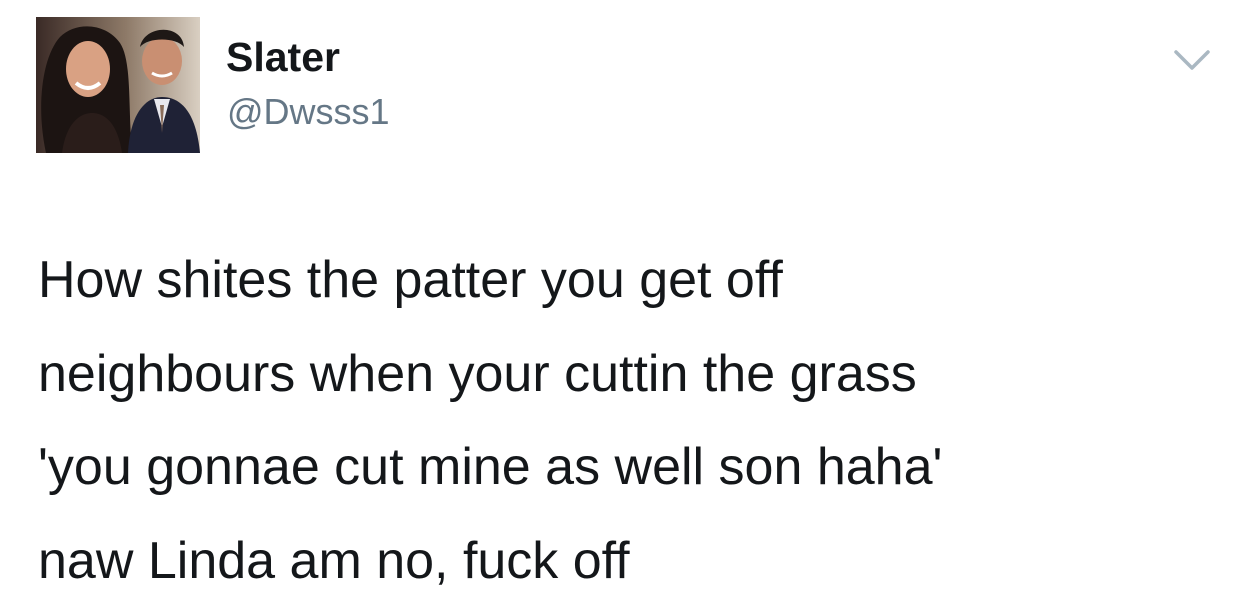 This screenshot has width=1242, height=608. What do you see at coordinates (628, 281) in the screenshot?
I see `tweet-text-line: How shites the patter you get off` at bounding box center [628, 281].